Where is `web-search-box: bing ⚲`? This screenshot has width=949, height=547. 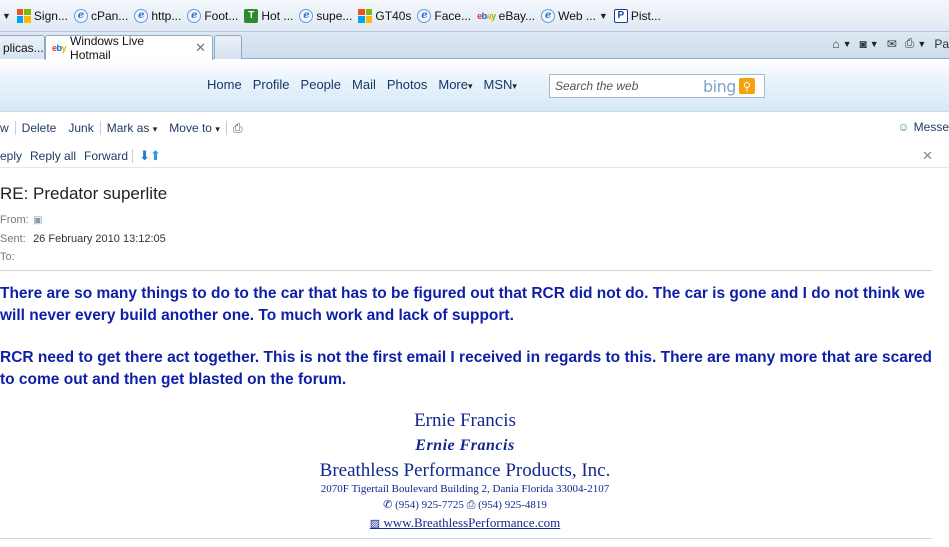 web-search-box: bing ⚲ is located at coordinates (657, 86).